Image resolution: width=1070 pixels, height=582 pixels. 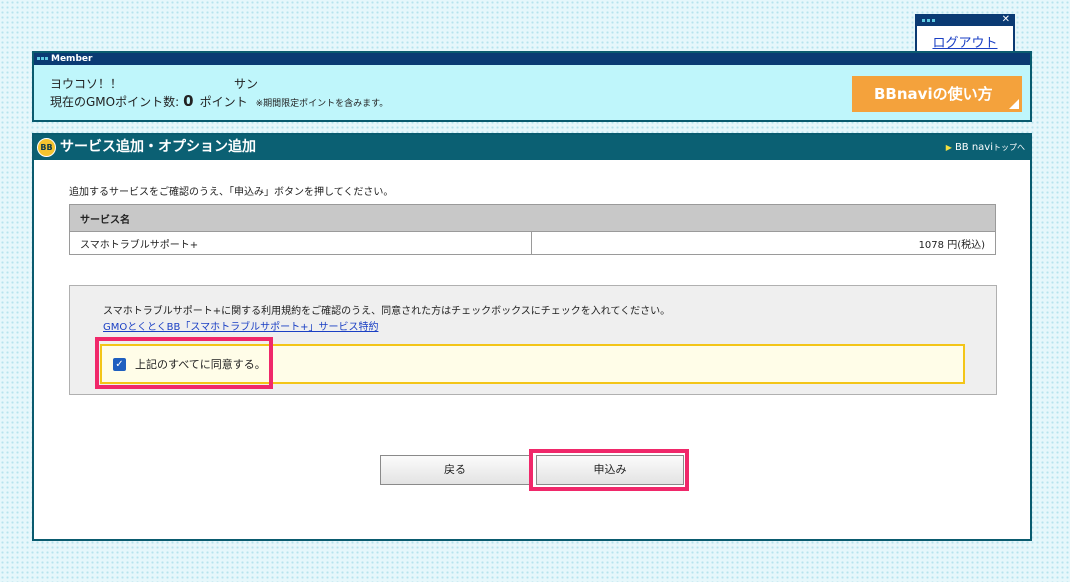 What do you see at coordinates (532, 147) in the screenshot?
I see `panel-titlebar: BB サービス追加・オプション追加 ▶ BB naviトップへ` at bounding box center [532, 147].